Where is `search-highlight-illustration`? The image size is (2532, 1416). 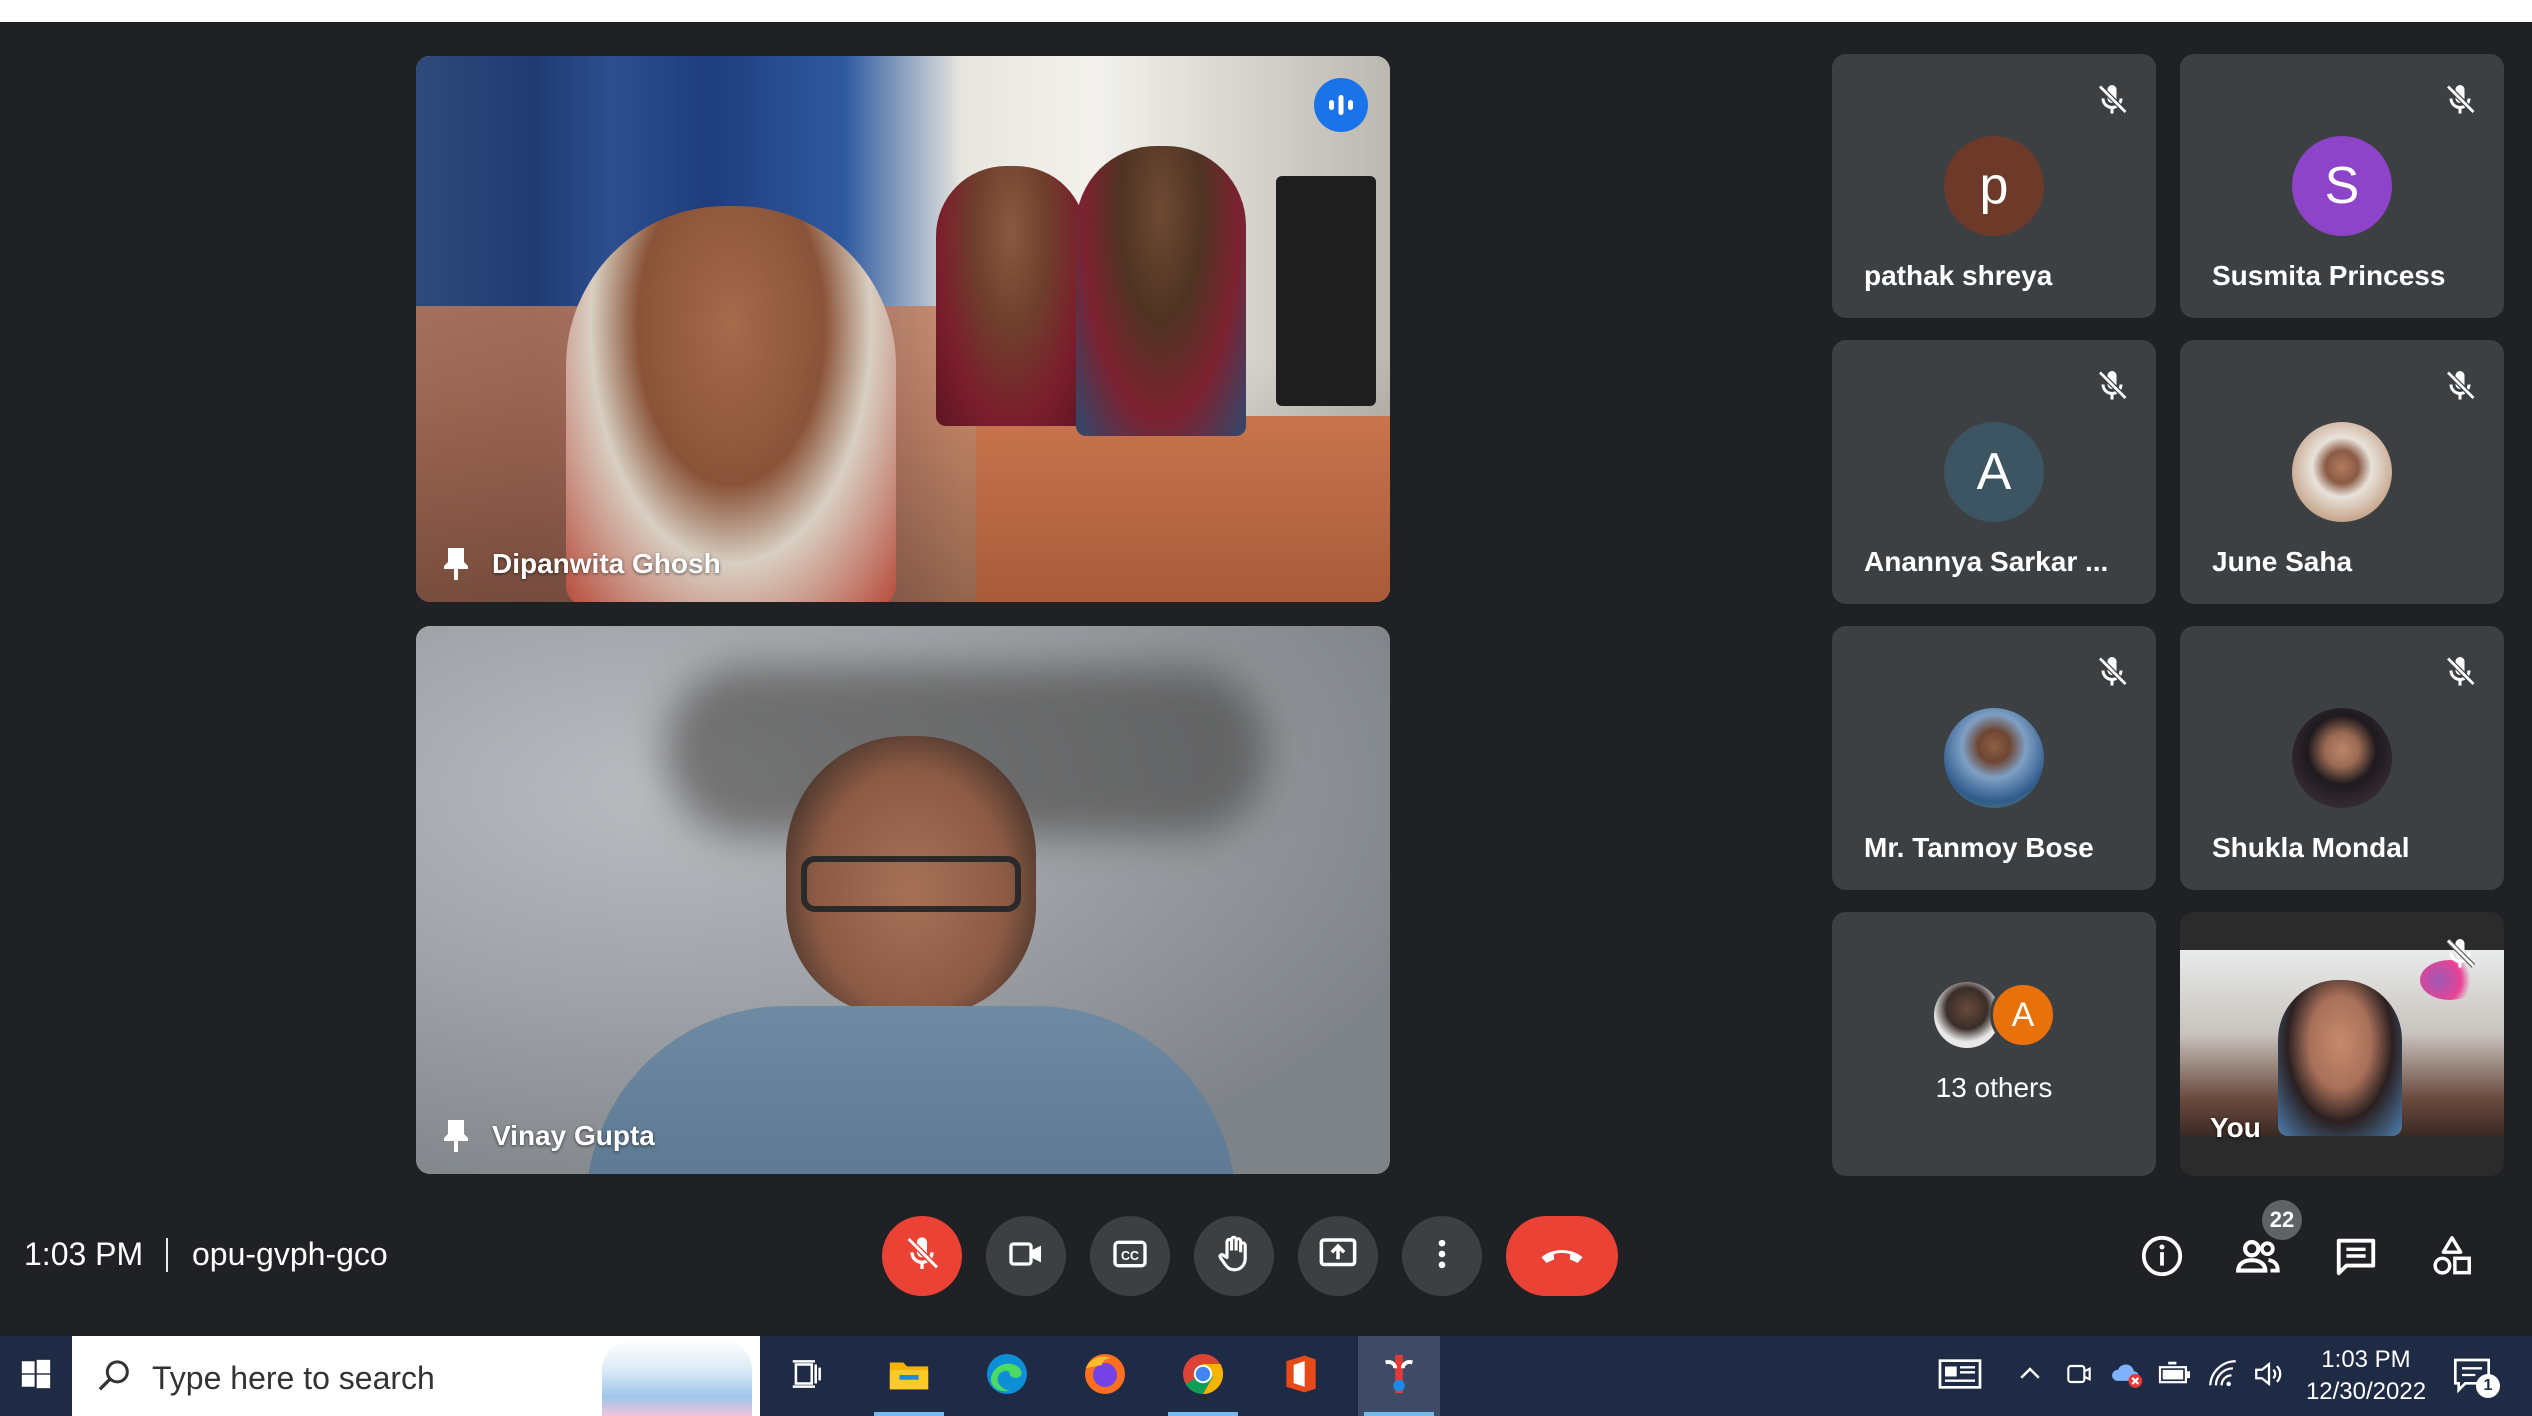
search-highlight-illustration is located at coordinates (677, 1378).